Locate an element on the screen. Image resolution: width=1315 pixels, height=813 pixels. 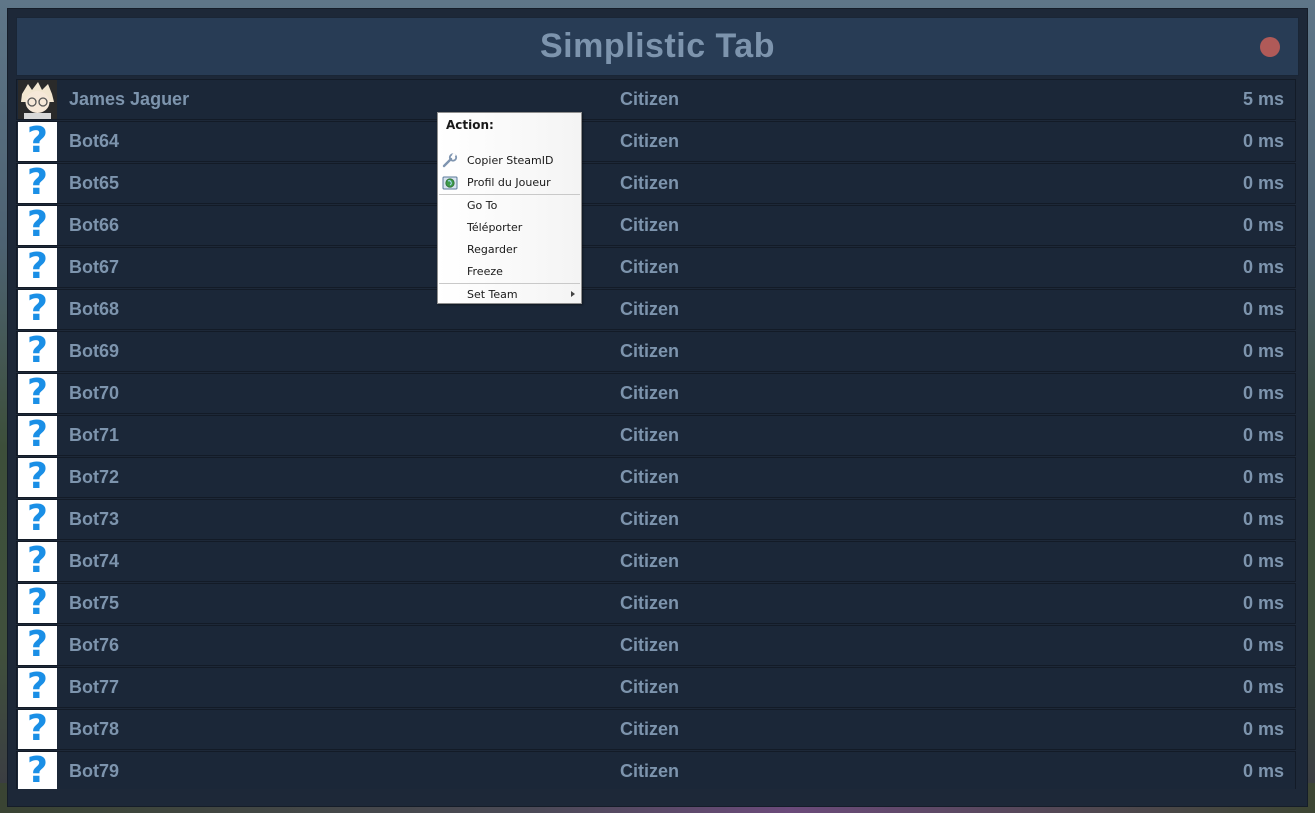
player-row: ? Bot75 Citizen 0 ms is located at coordinates (656, 603).